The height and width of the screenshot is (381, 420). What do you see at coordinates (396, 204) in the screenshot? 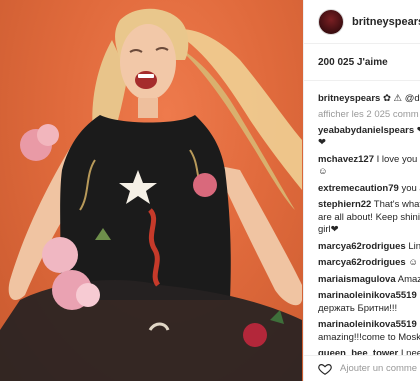
I see `comment-text: That's what` at bounding box center [396, 204].